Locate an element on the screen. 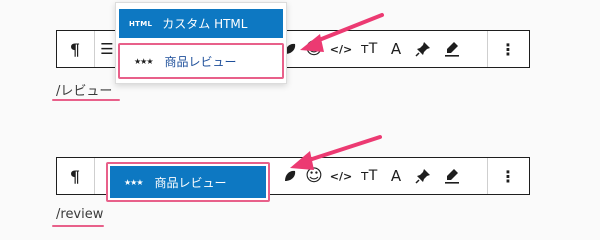  annotation-arrows is located at coordinates (337, 91).